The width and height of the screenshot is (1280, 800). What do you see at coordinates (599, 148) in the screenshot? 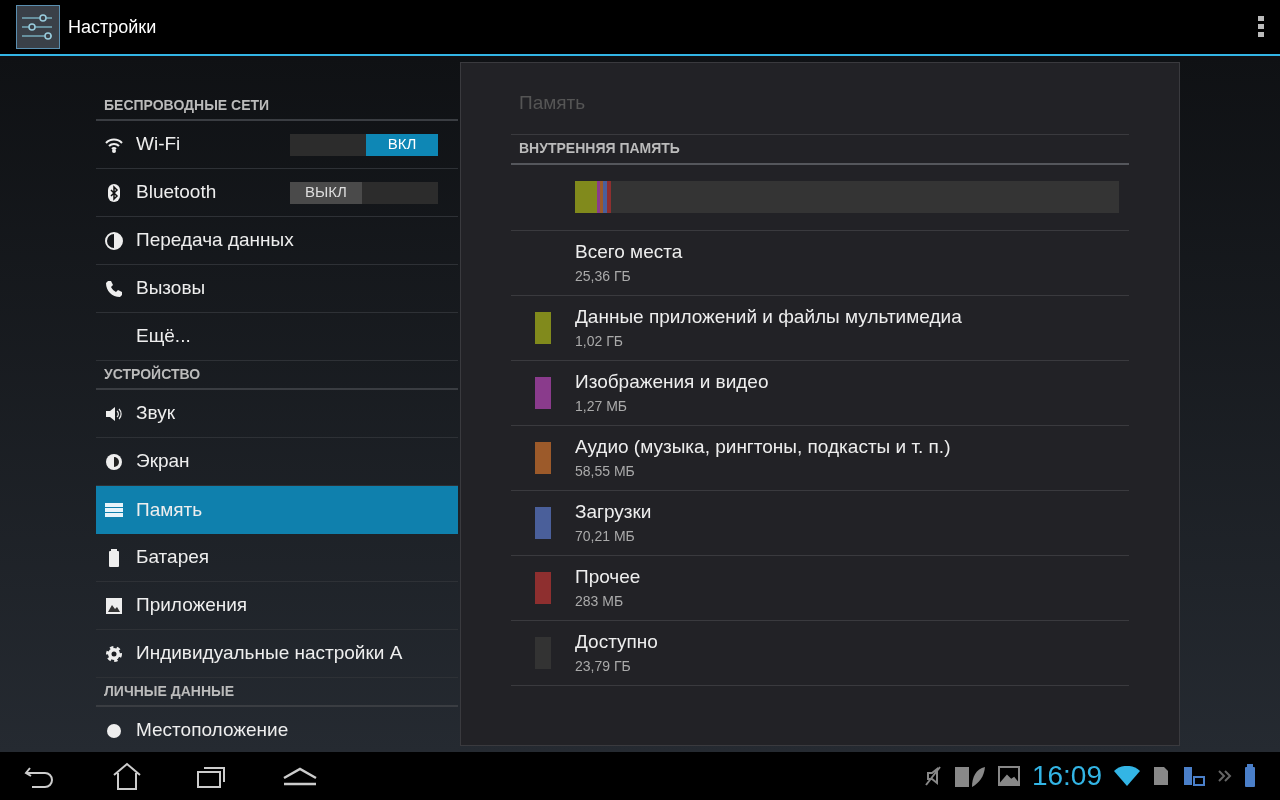
I see `section-header: ВНУТРЕННЯЯ ПАМЯТЬ` at bounding box center [599, 148].